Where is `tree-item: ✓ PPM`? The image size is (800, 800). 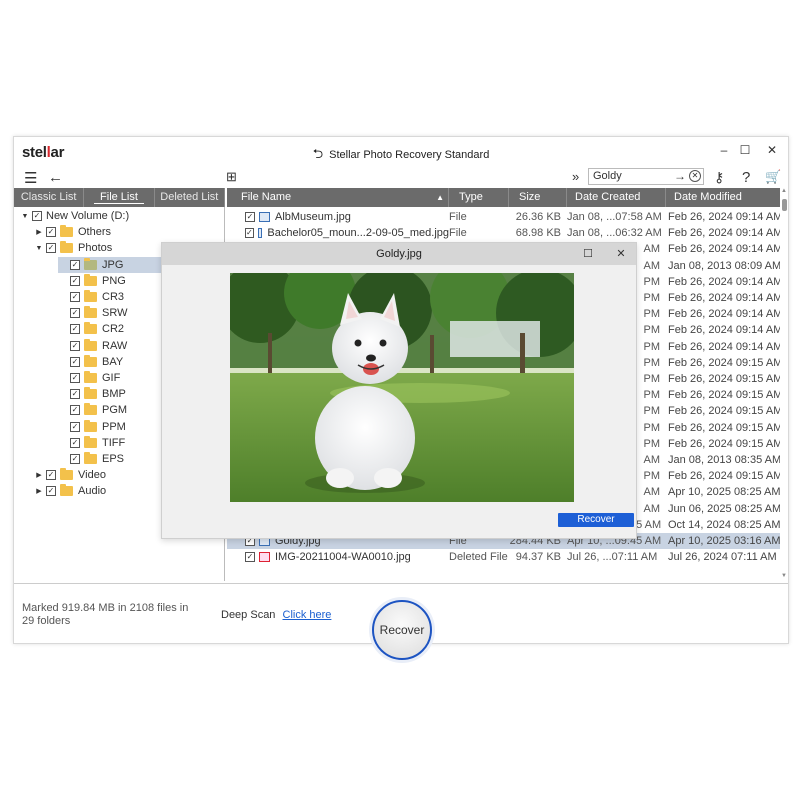
tree-item: ✓ PPM is located at coordinates (92, 427).